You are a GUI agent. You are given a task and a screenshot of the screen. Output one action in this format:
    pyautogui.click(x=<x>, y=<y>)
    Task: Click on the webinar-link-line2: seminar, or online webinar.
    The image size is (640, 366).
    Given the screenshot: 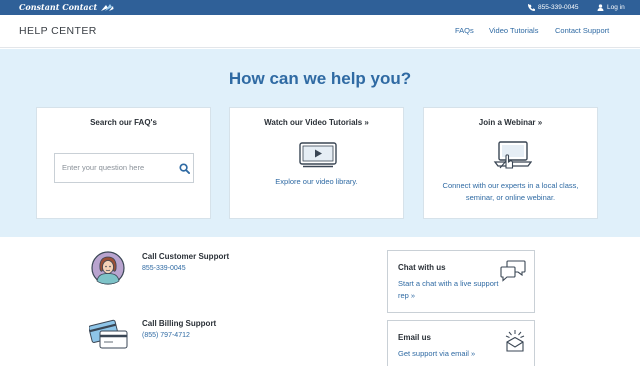 What is the action you would take?
    pyautogui.click(x=510, y=198)
    